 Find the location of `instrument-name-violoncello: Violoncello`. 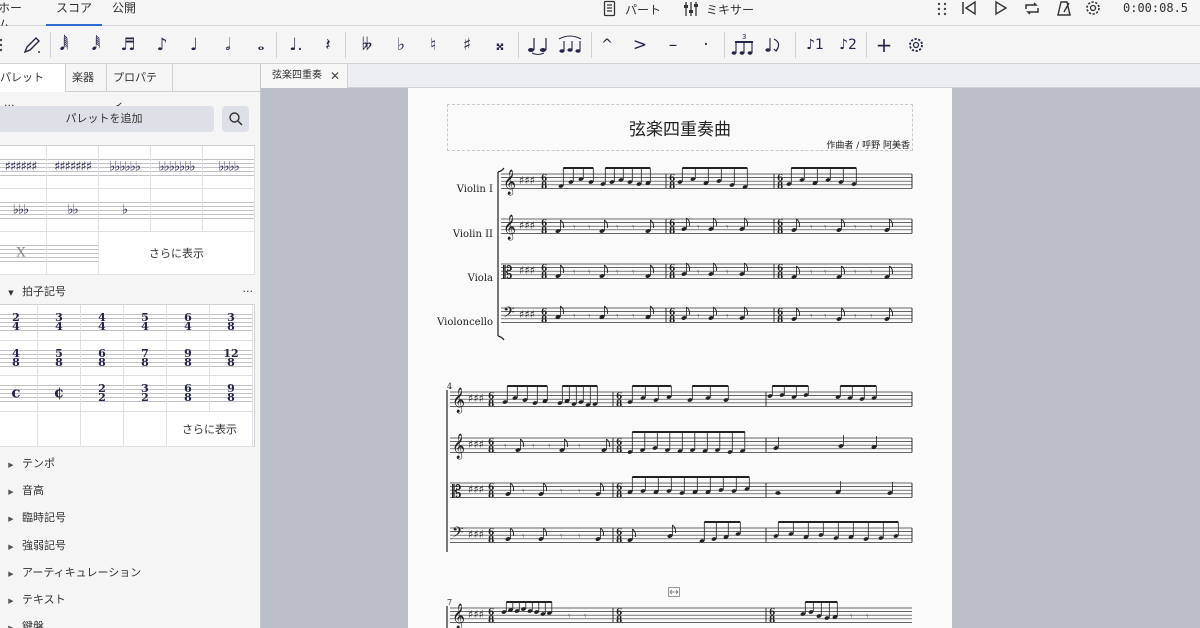

instrument-name-violoncello: Violoncello is located at coordinates (453, 322).